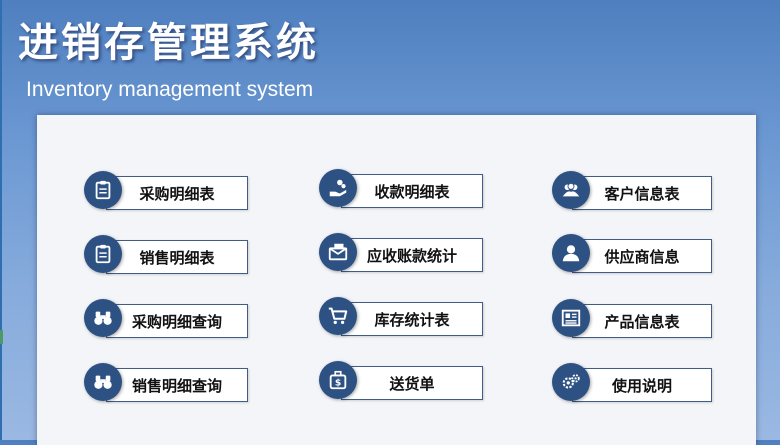 The width and height of the screenshot is (780, 445). Describe the element at coordinates (177, 257) in the screenshot. I see `sales-detail-label: 销售明细表` at that location.